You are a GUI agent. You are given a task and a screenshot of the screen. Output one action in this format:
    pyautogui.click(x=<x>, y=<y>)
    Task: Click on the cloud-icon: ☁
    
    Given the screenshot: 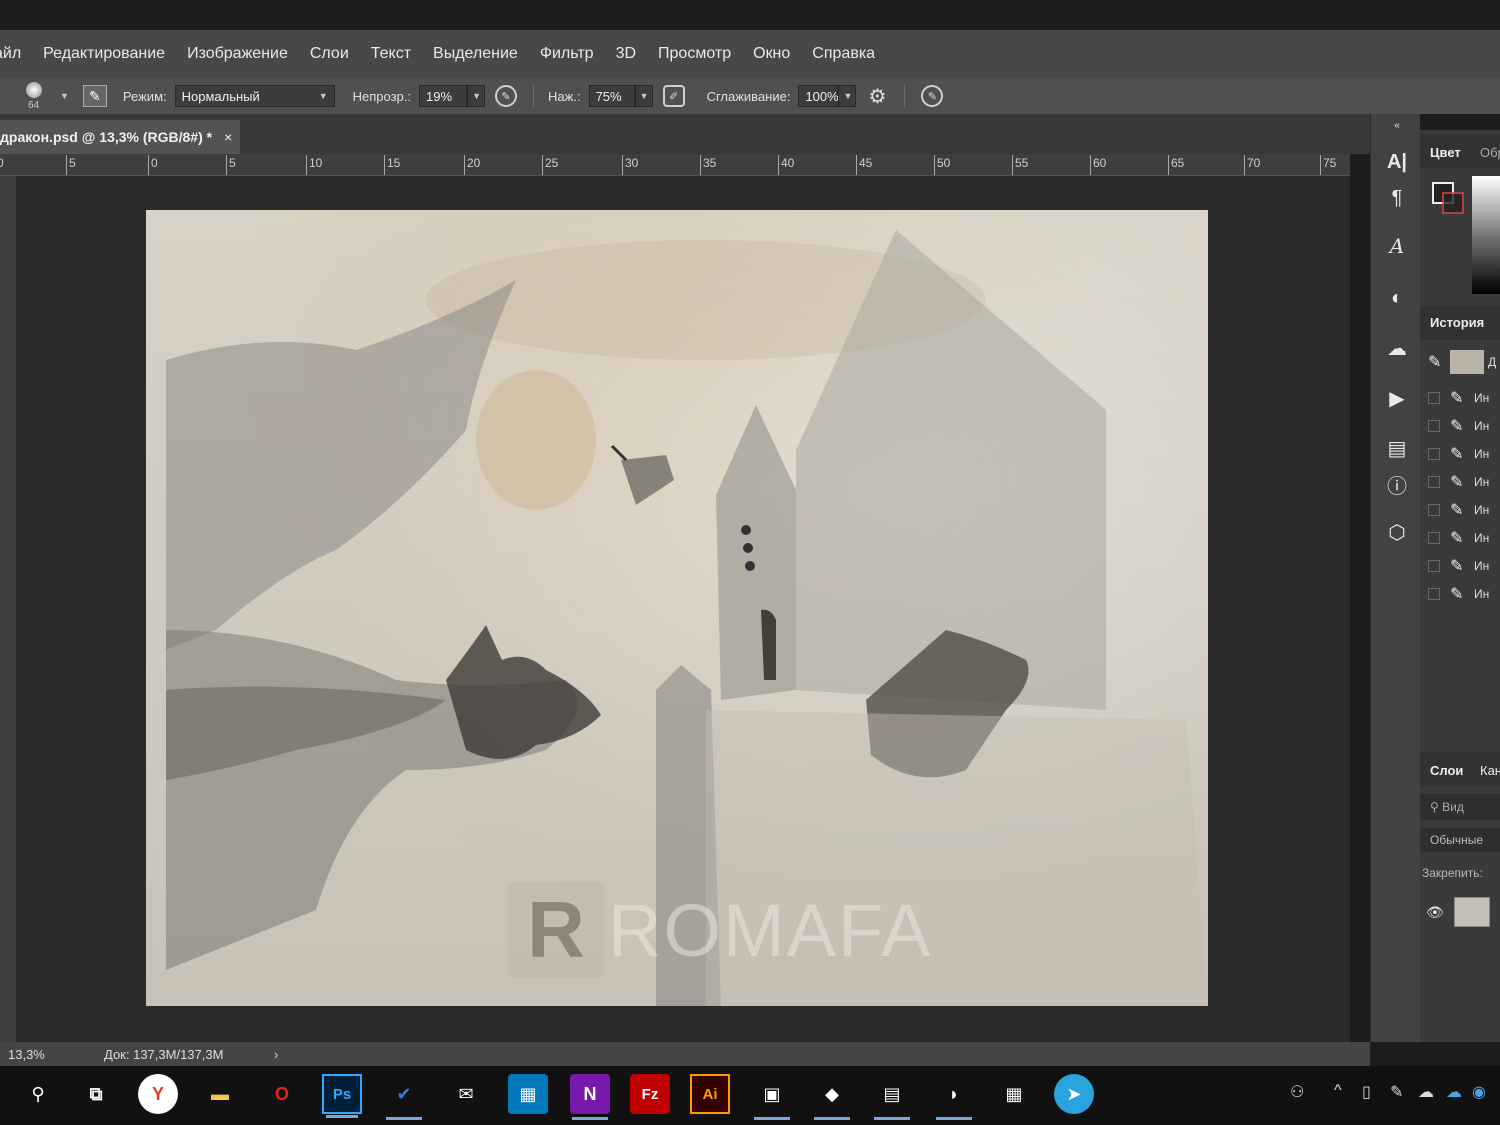 What is the action you would take?
    pyautogui.click(x=1426, y=1092)
    